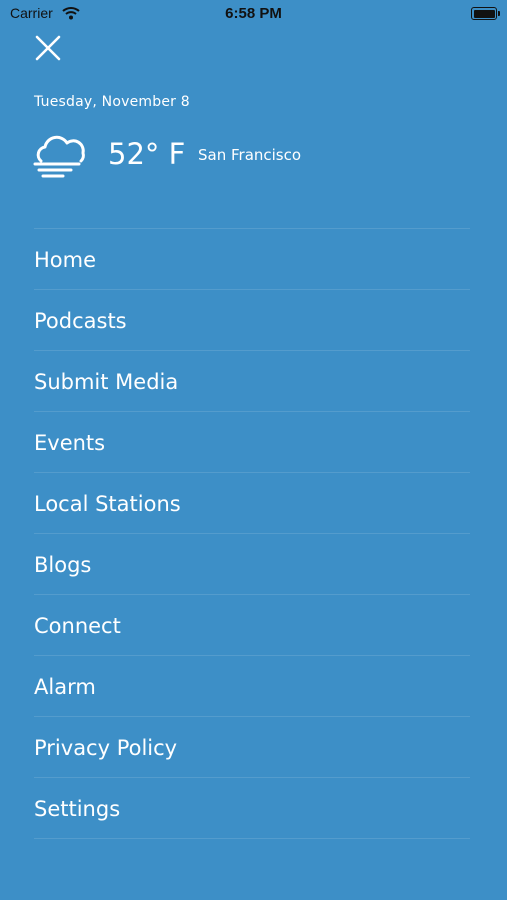 This screenshot has width=507, height=900. What do you see at coordinates (252, 259) in the screenshot?
I see `menu-item-home: Home` at bounding box center [252, 259].